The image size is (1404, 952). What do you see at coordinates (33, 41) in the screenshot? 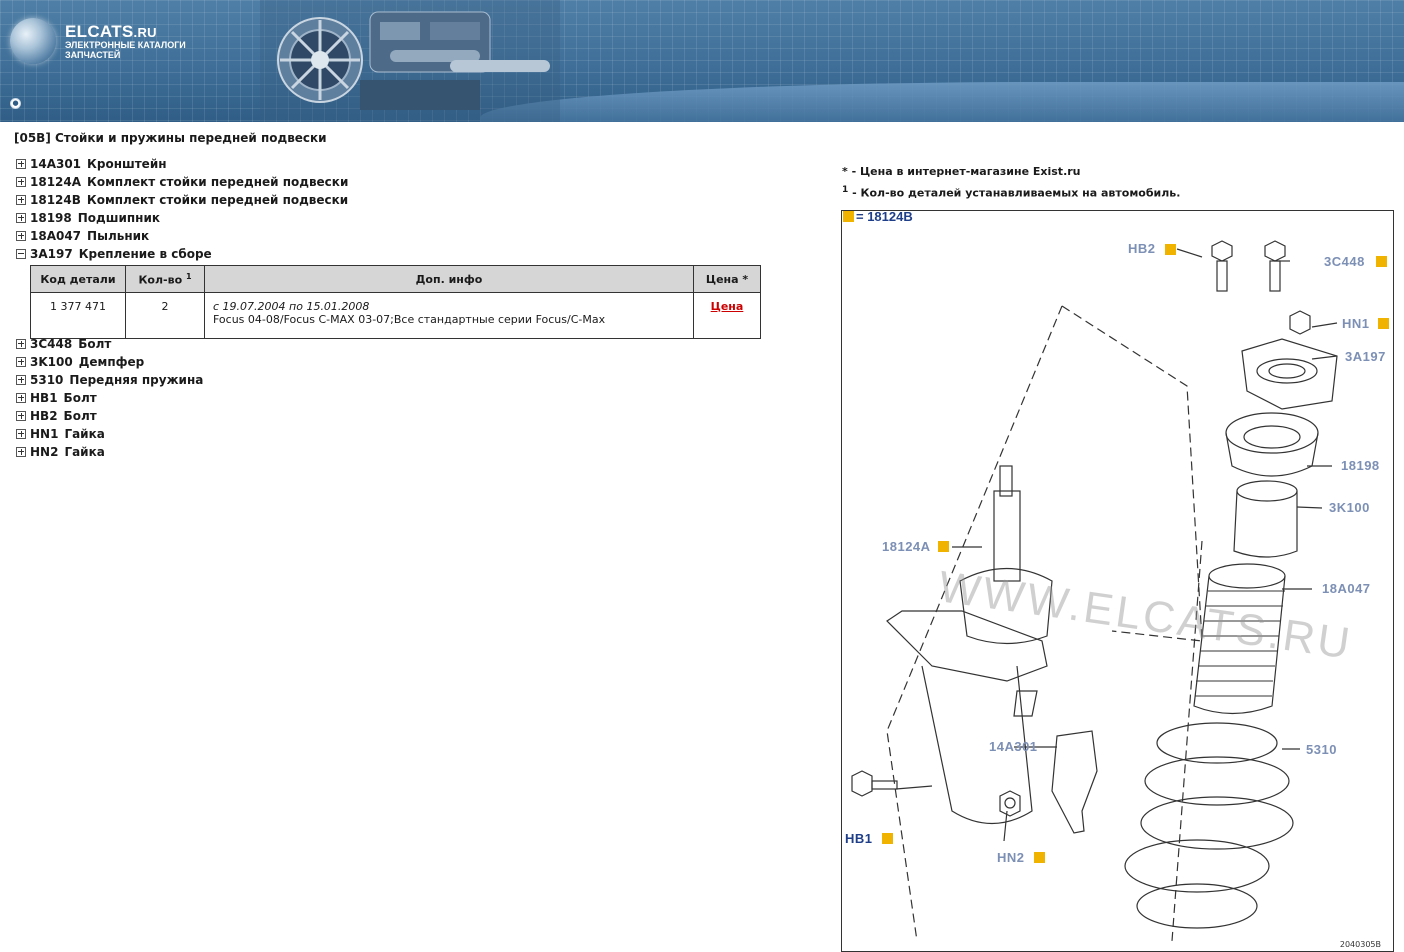
I see `globe-logo-icon` at bounding box center [33, 41].